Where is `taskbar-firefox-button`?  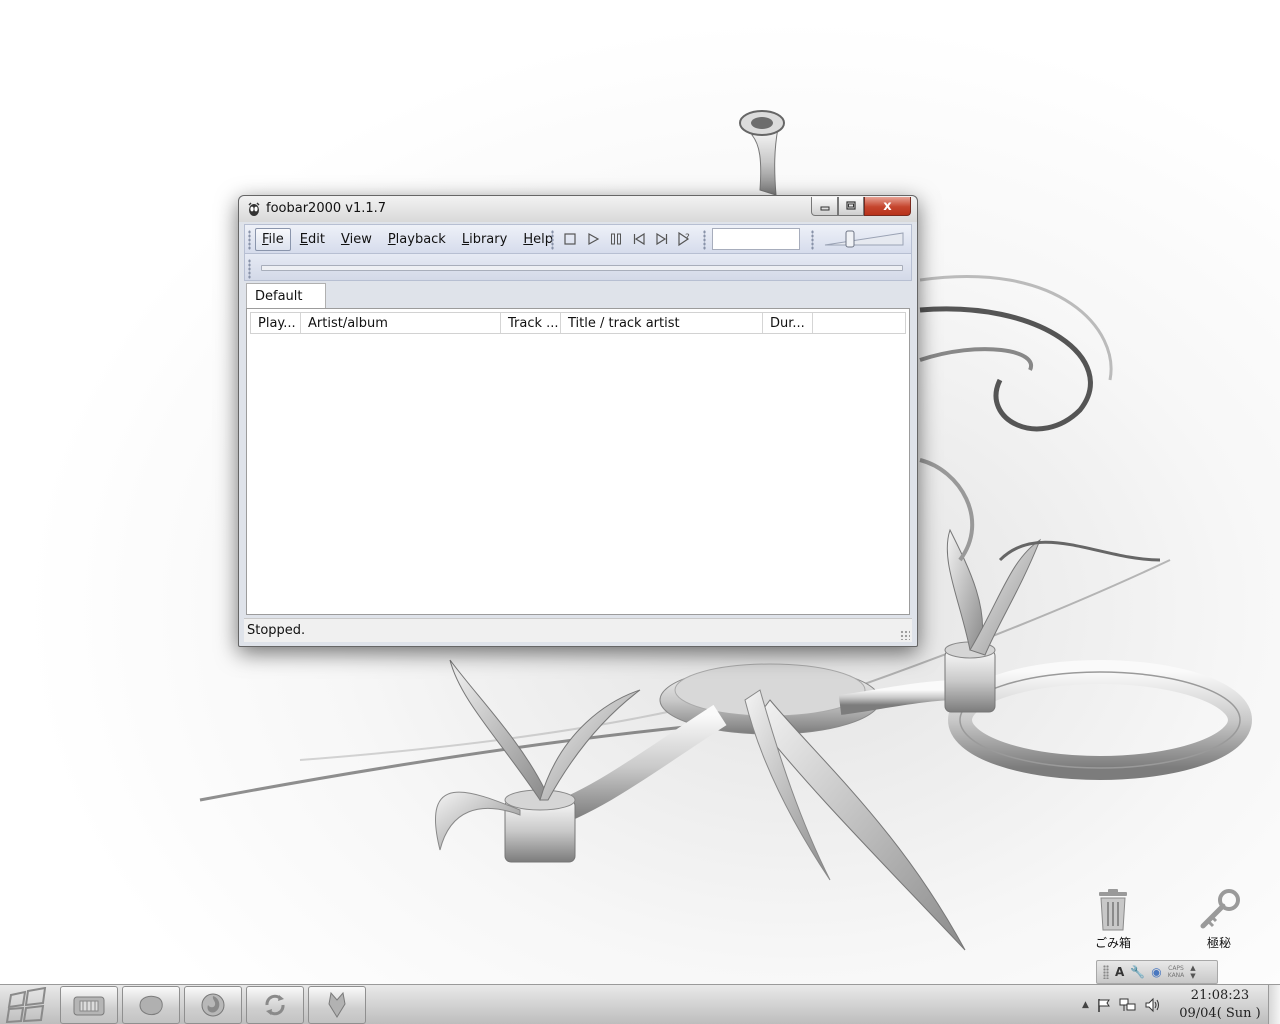
taskbar-firefox-button is located at coordinates (213, 1005).